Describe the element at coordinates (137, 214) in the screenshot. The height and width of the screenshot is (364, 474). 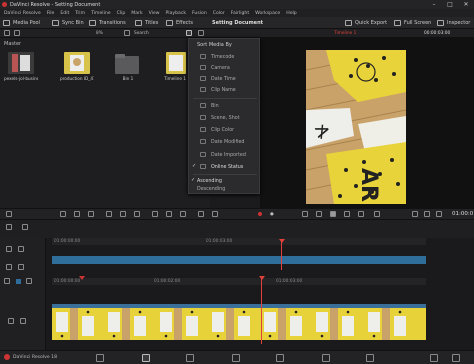
I see `replace-clip-icon` at that location.